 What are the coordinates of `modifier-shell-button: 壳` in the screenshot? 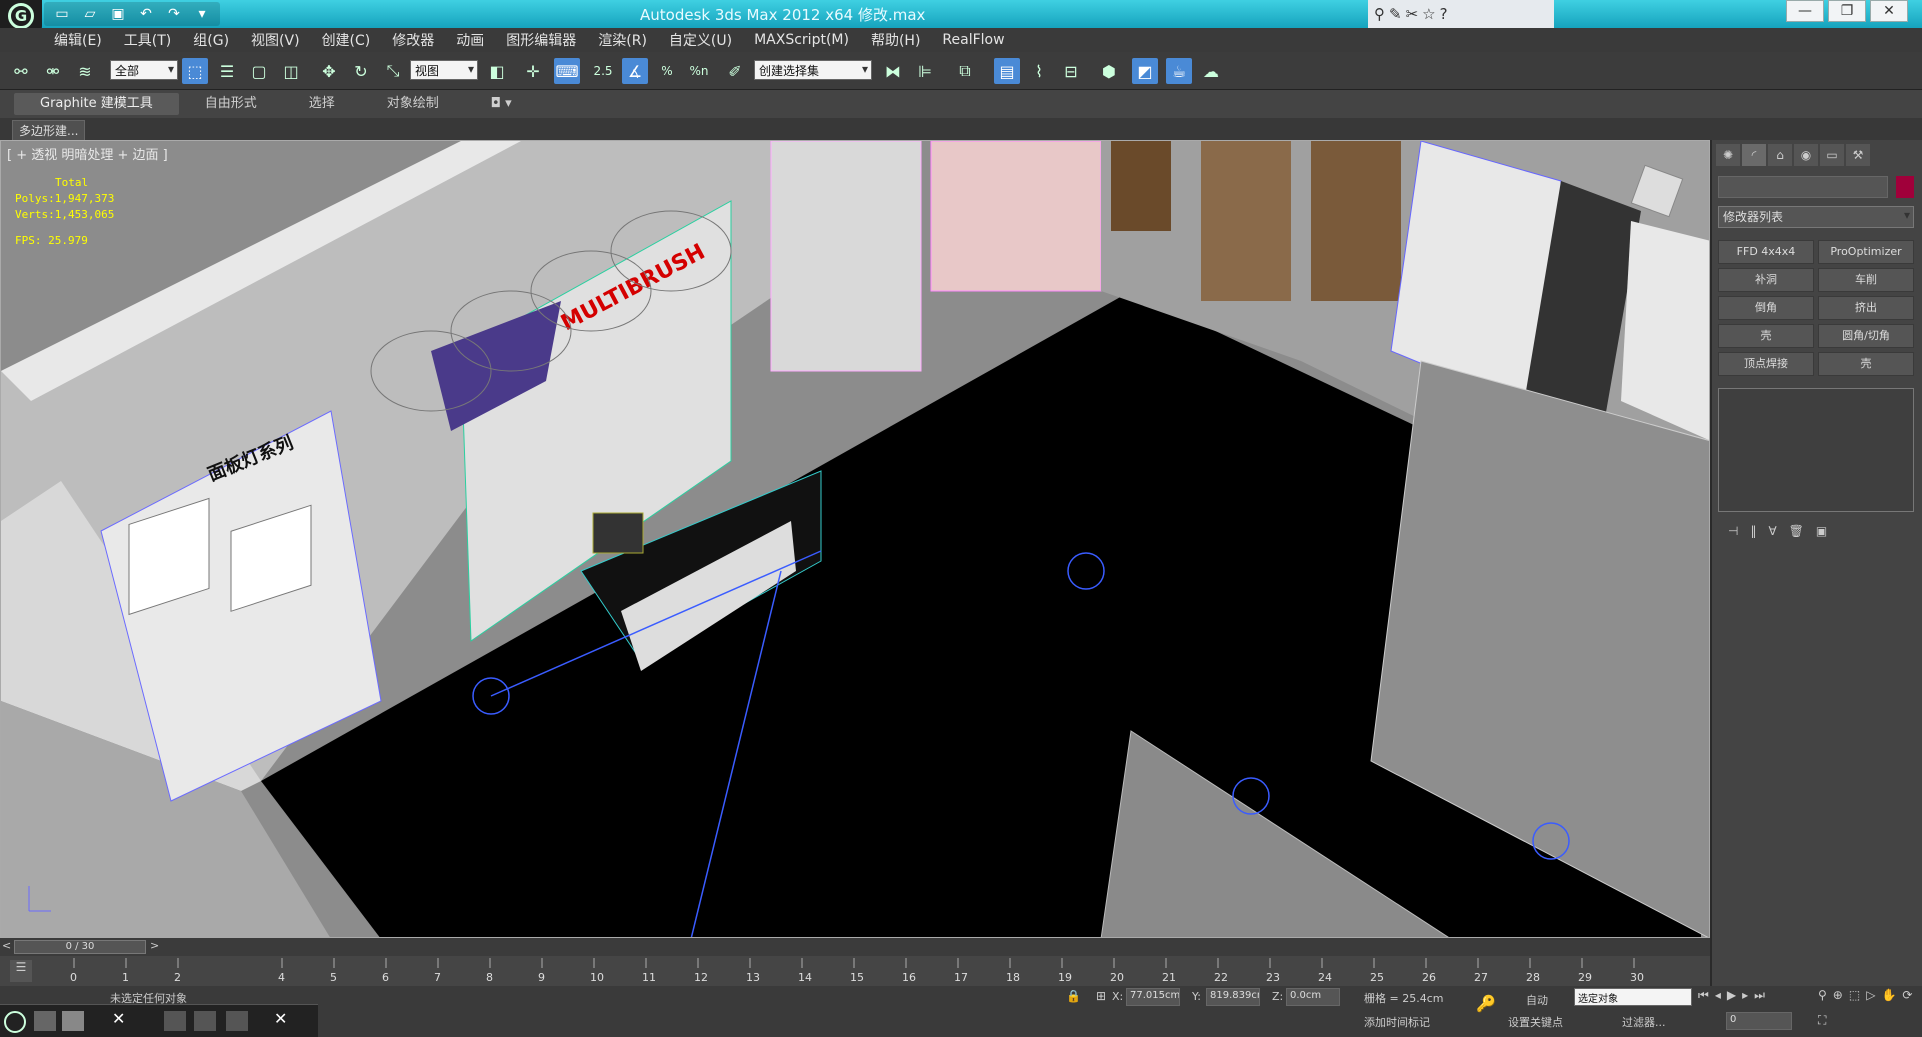 It's located at (1766, 336).